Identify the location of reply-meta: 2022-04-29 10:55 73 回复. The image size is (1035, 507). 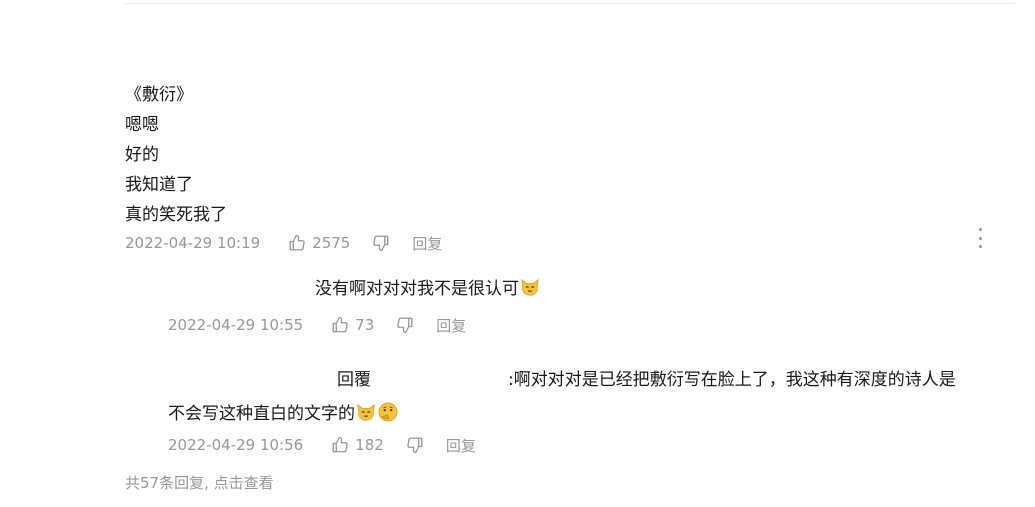
(317, 325).